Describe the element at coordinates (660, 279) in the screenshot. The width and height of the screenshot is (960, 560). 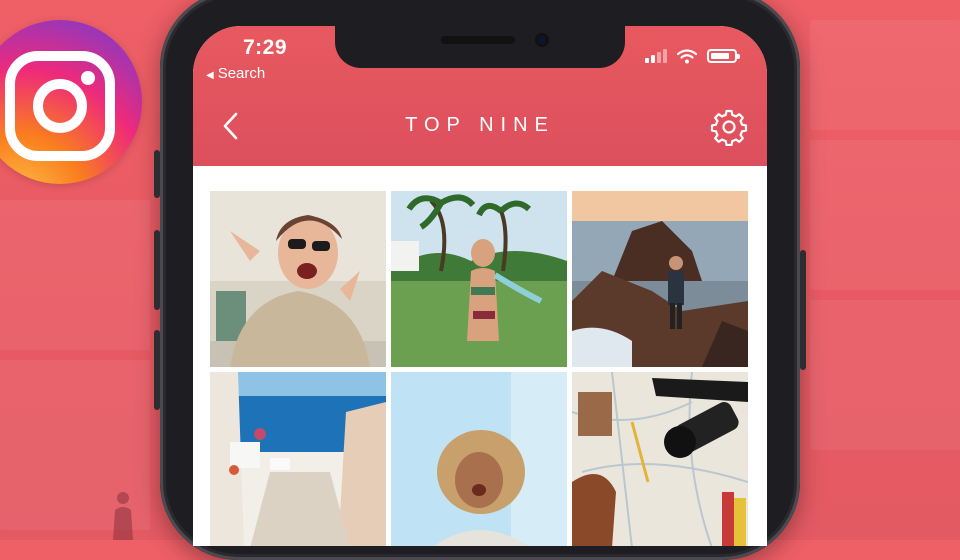
I see `photo-hiker-coast-rocks` at that location.